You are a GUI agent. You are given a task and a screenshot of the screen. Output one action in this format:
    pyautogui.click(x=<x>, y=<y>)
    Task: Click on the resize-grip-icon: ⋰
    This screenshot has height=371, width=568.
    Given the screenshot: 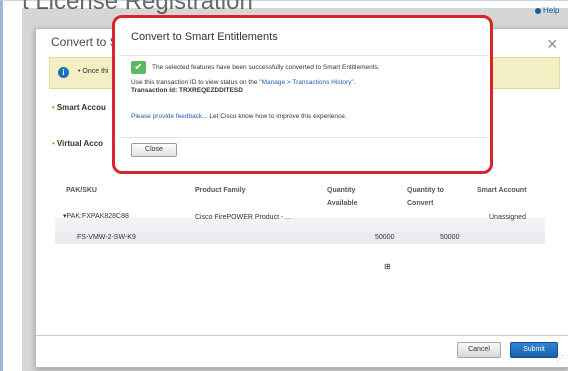 What is the action you would take?
    pyautogui.click(x=560, y=358)
    